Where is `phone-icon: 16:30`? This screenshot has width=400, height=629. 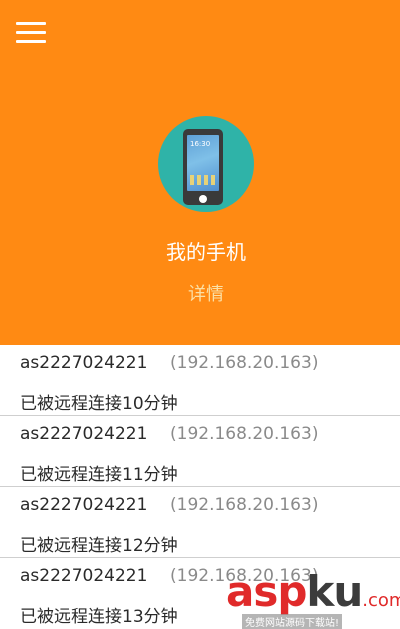 phone-icon: 16:30 is located at coordinates (203, 167).